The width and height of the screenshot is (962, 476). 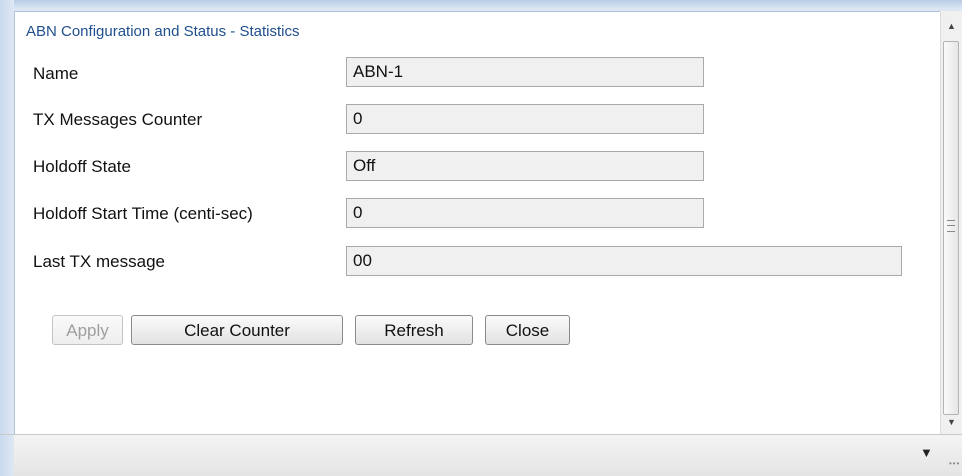 I want to click on name-label: Name, so click(x=56, y=73).